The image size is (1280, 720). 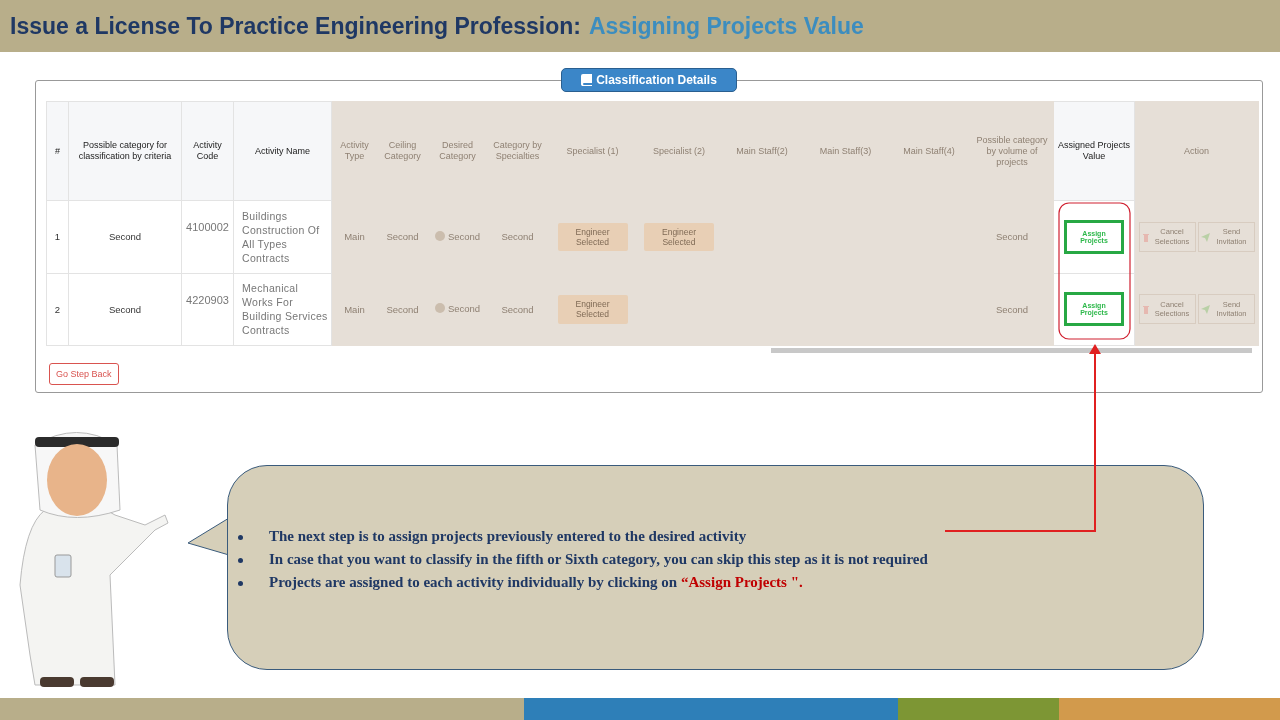 I want to click on column-header: Ceiling Category, so click(x=402, y=151).